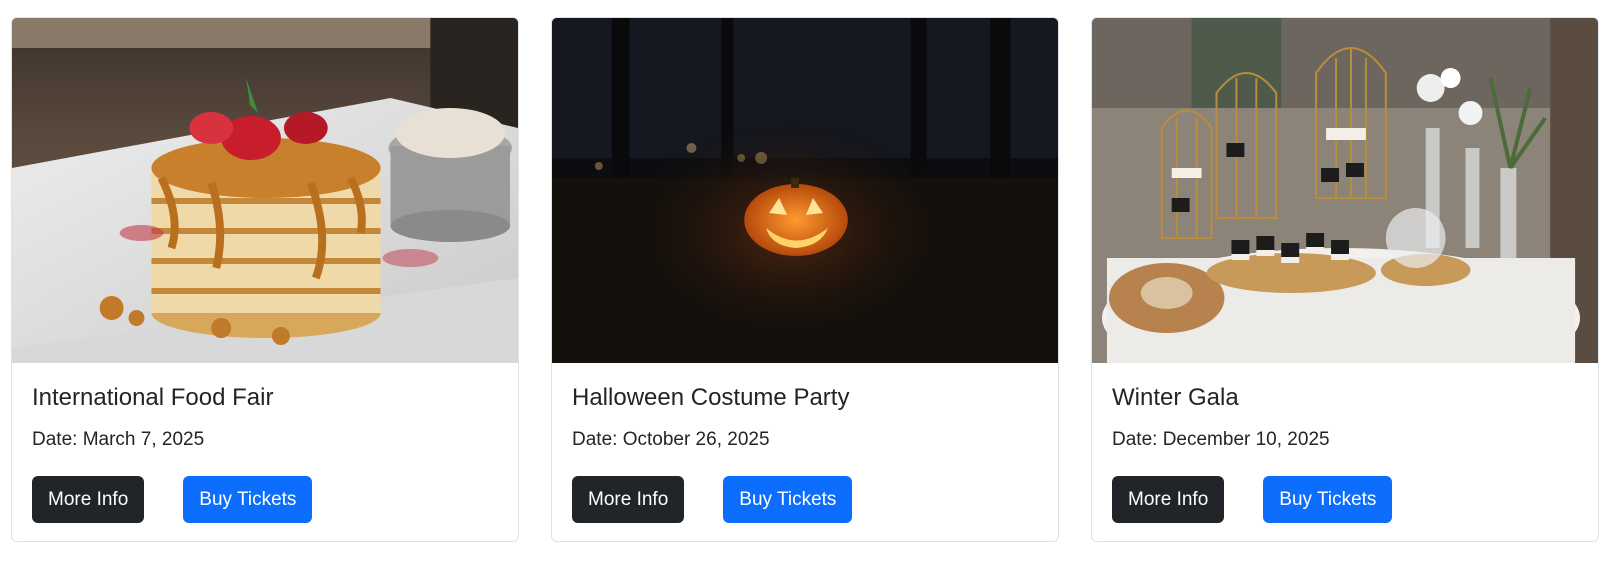  What do you see at coordinates (711, 397) in the screenshot?
I see `event-title: Halloween Costume Party` at bounding box center [711, 397].